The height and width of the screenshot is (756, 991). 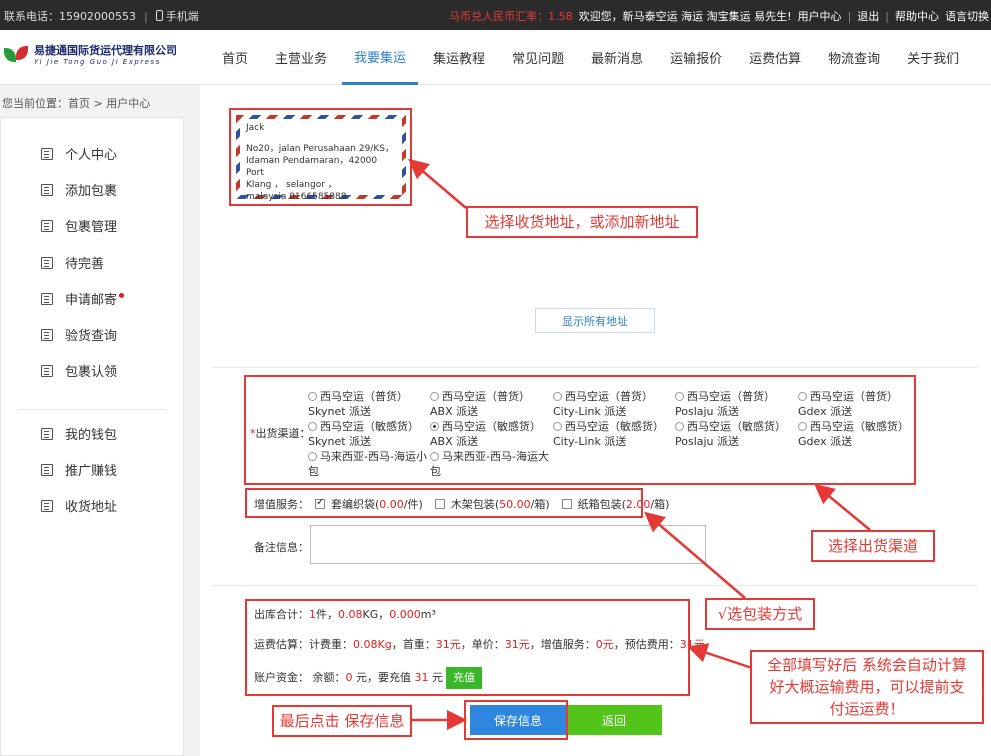 What do you see at coordinates (91, 507) in the screenshot?
I see `sidebar-item-label: 收货地址` at bounding box center [91, 507].